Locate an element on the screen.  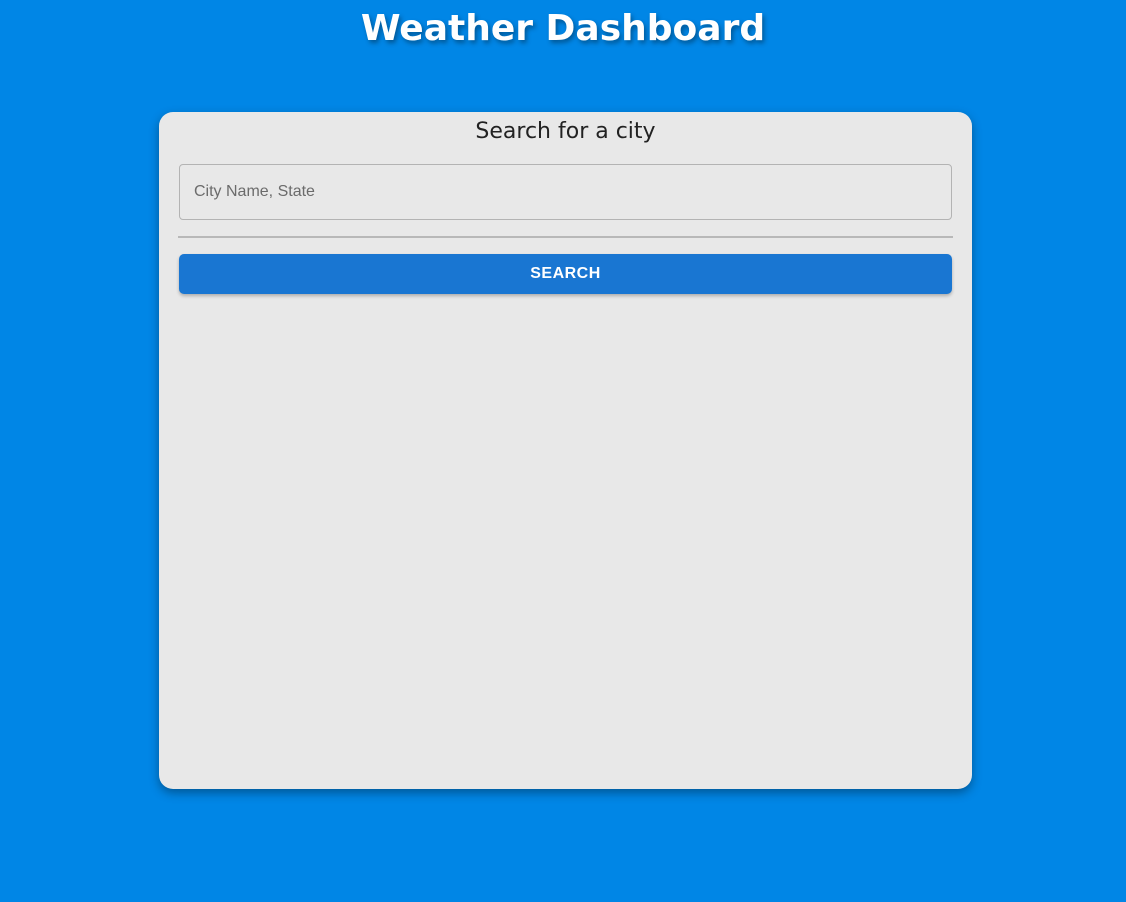
search-card-heading: Search for a city is located at coordinates (565, 131).